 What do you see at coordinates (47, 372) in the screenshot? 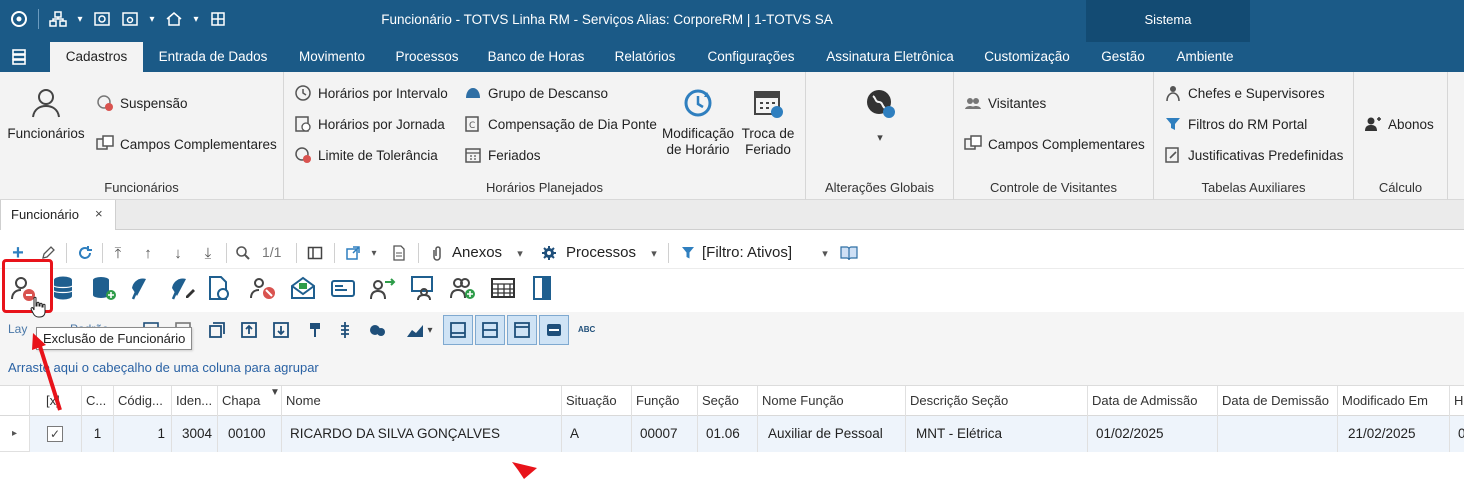
I see `red-arrow` at bounding box center [47, 372].